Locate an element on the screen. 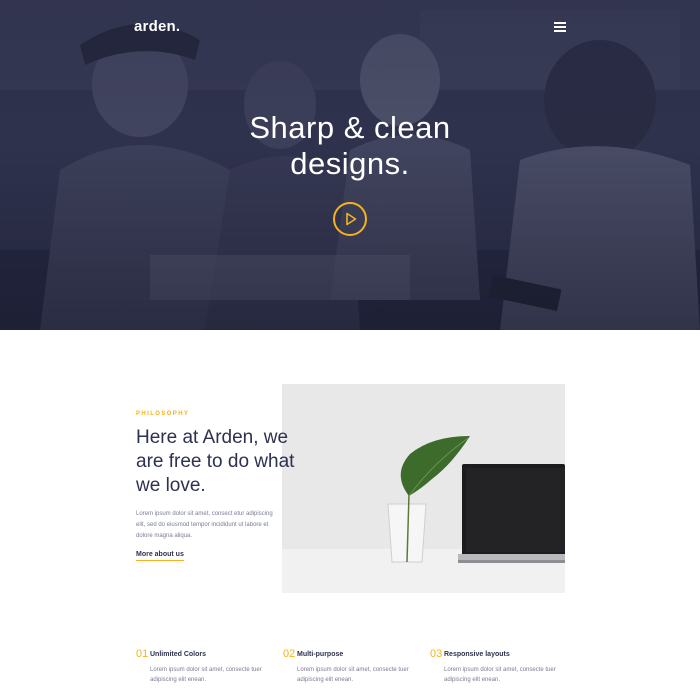 This screenshot has height=700, width=700. feature-number: 01 is located at coordinates (142, 654).